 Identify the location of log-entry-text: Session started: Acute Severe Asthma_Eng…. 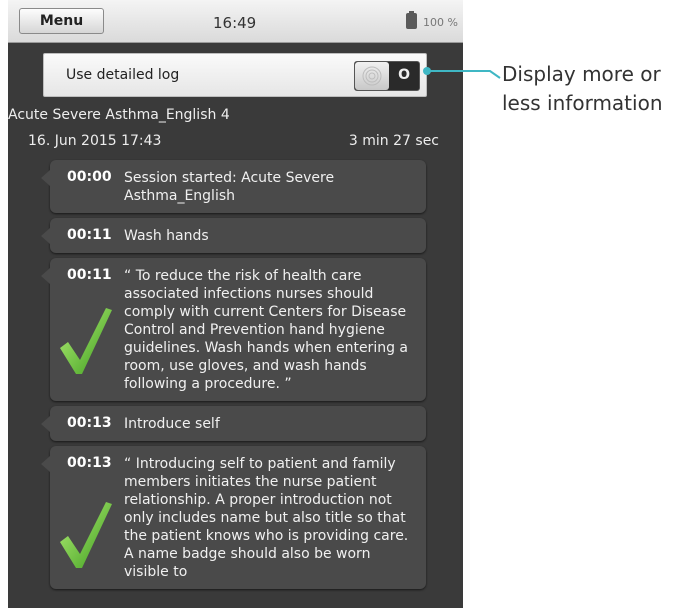
(229, 187).